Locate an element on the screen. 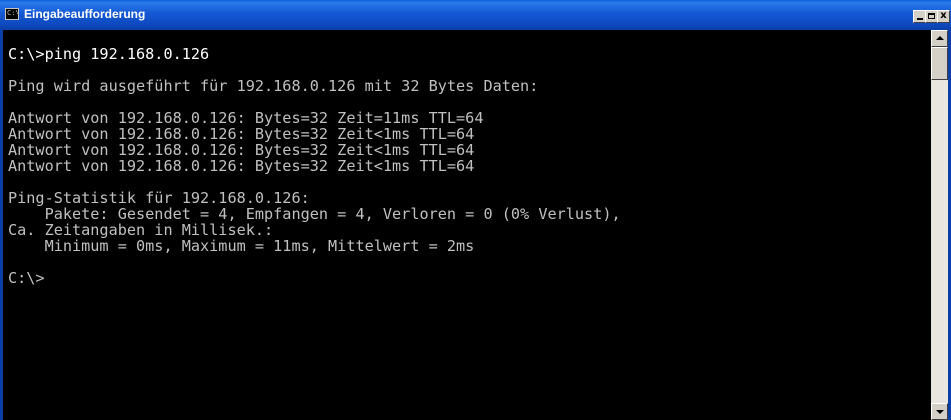 This screenshot has width=951, height=420. window-title: Eingabeaufforderung is located at coordinates (85, 14).